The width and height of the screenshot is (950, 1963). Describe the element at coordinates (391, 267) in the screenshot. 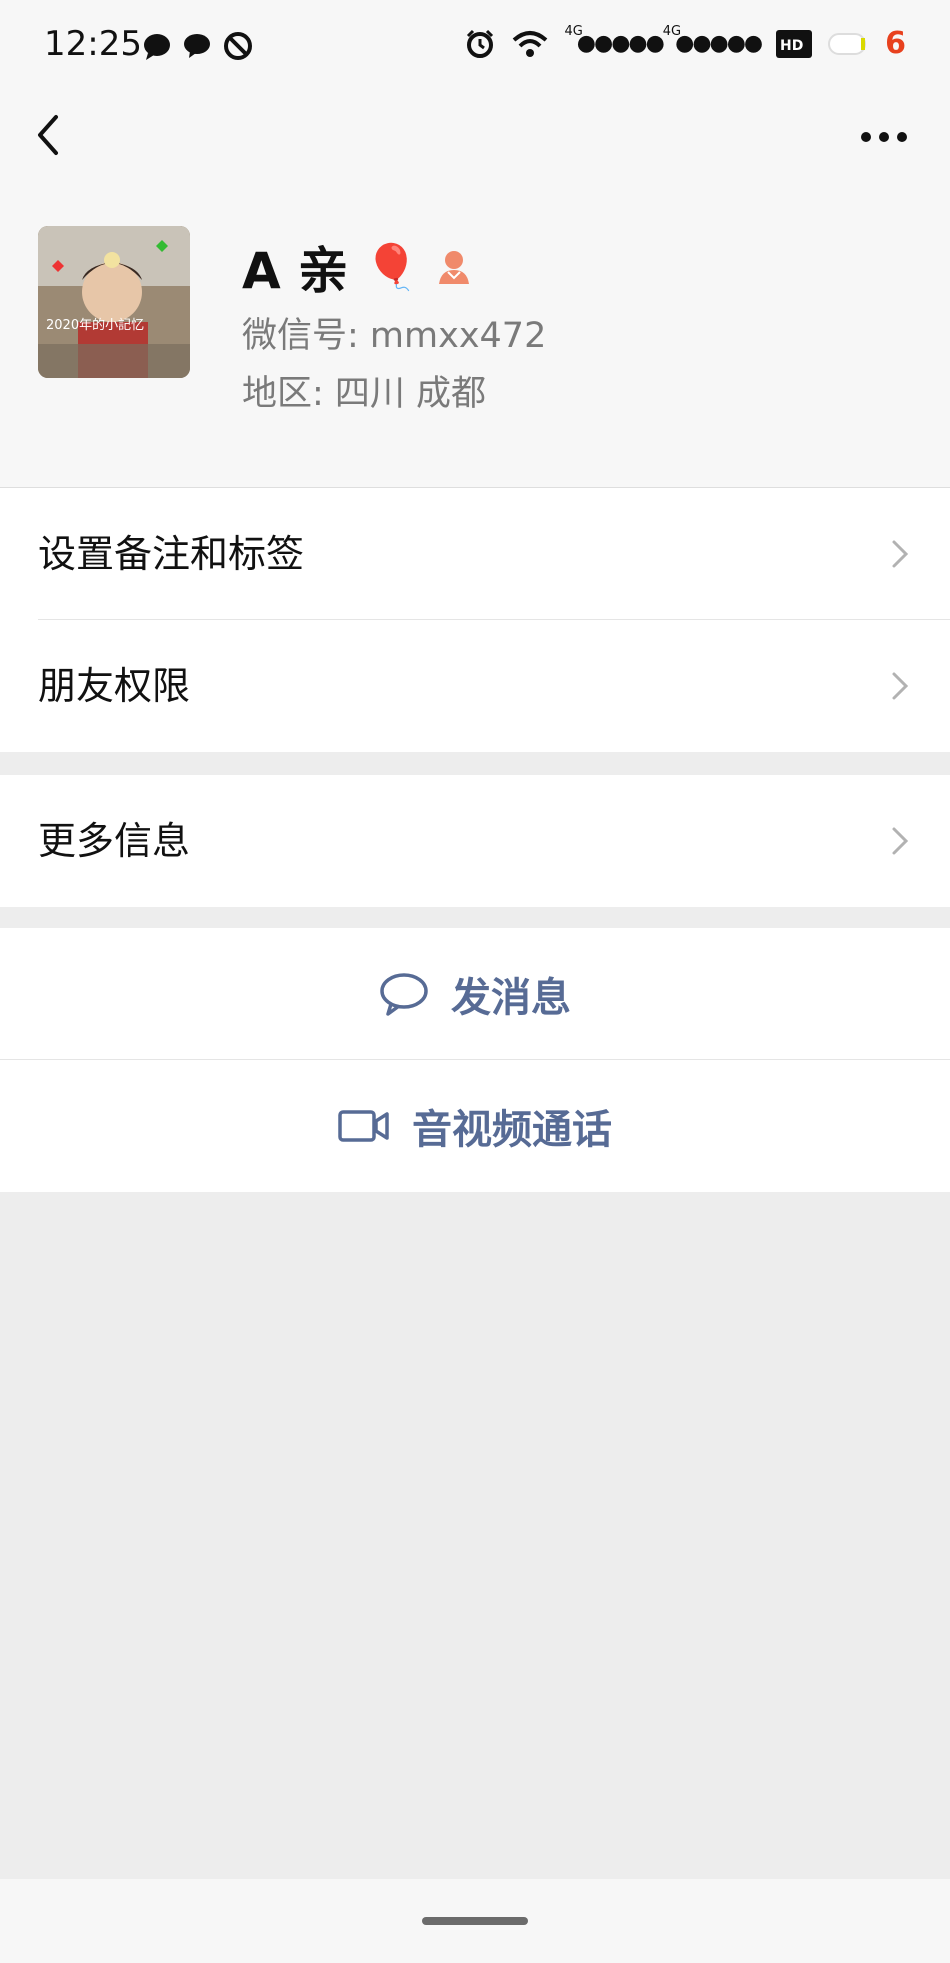

I see `balloon-emoji: 🎈` at that location.